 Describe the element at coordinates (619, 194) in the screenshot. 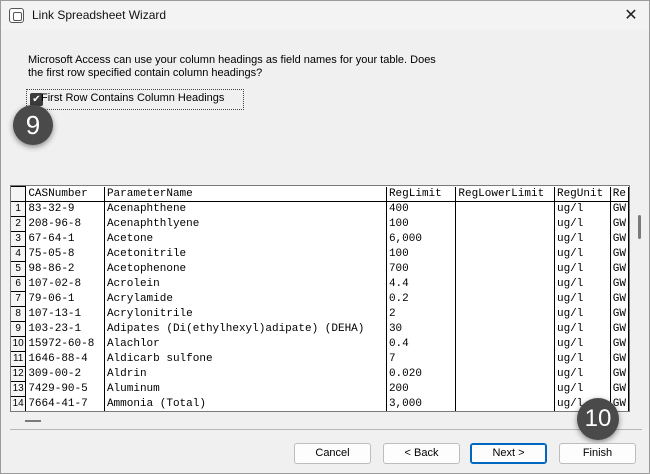

I see `column-header: Re` at that location.